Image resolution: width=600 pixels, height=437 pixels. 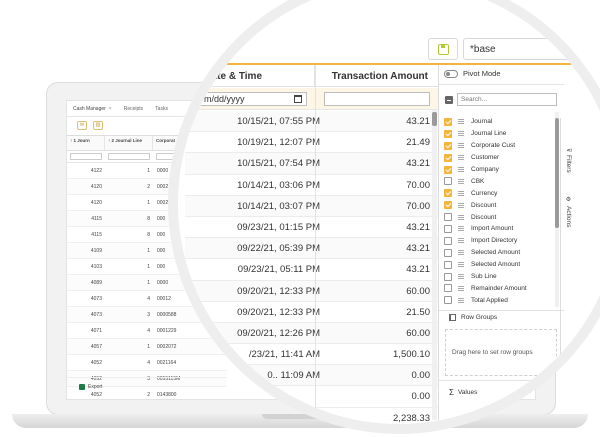 I want to click on small-tab-label: Cash Manager, so click(x=89, y=108).